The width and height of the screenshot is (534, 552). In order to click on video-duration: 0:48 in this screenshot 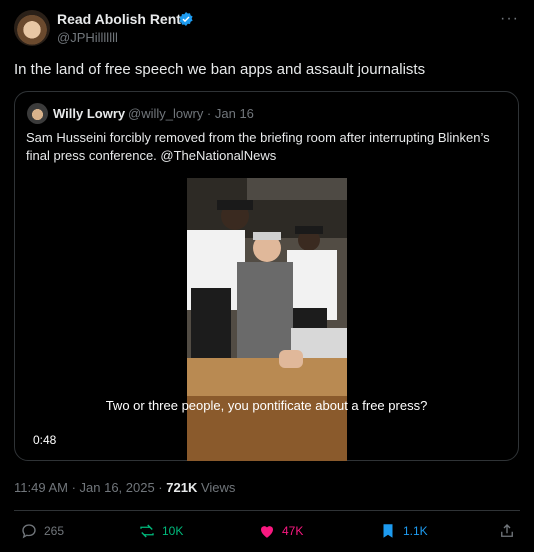, I will do `click(45, 440)`.